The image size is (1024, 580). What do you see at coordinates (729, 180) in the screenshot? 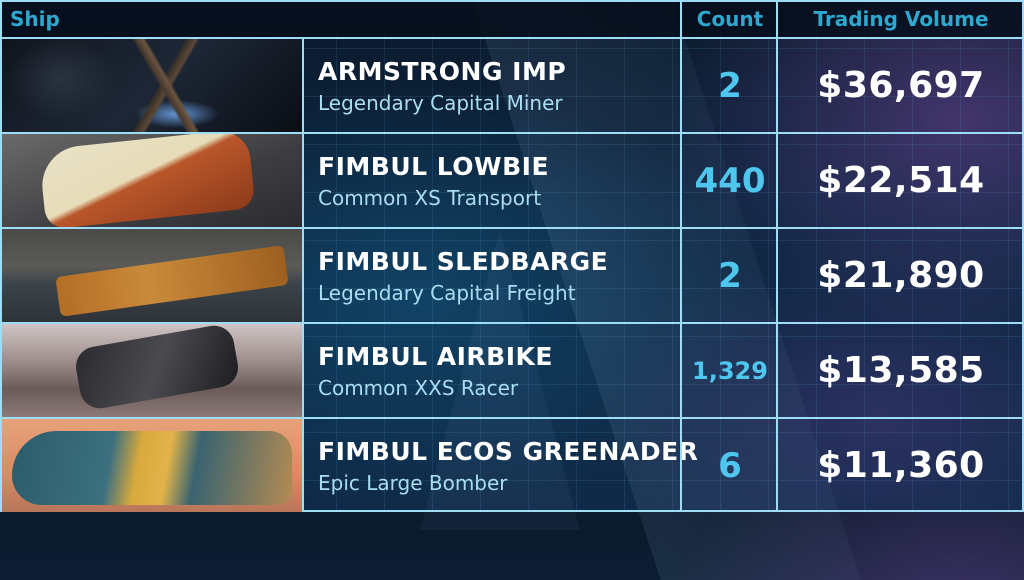
I see `count-value: 440` at bounding box center [729, 180].